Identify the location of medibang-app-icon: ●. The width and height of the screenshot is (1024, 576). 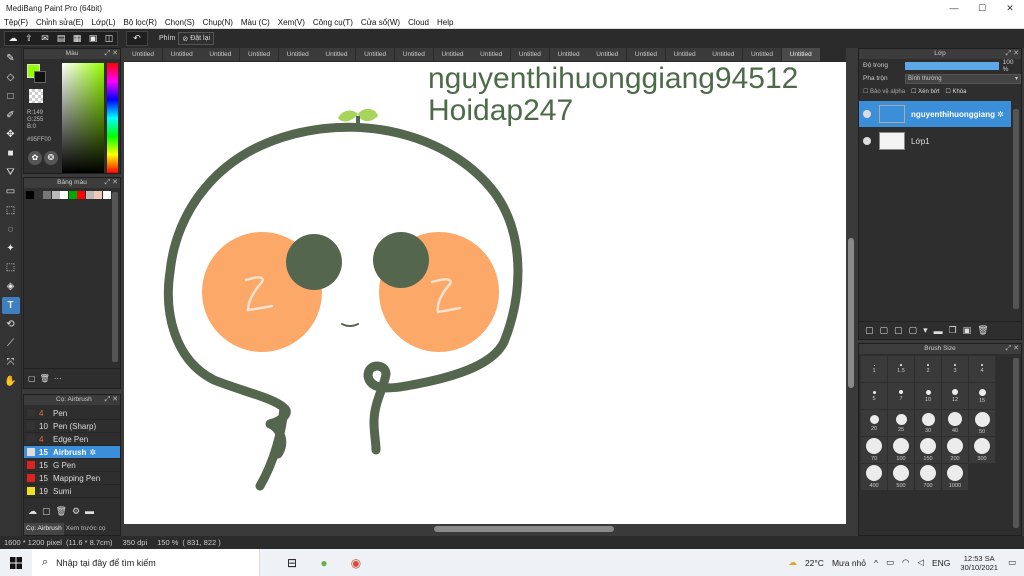
(324, 562).